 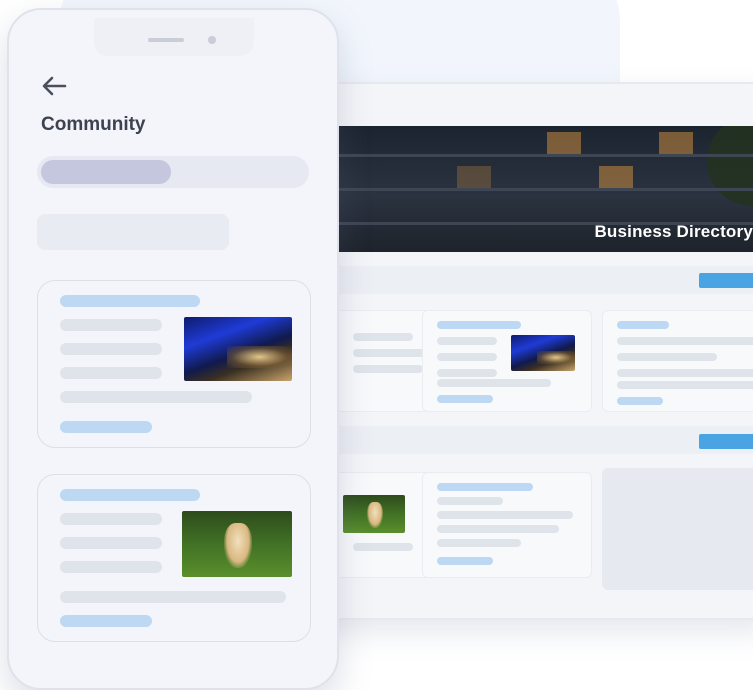 I want to click on segmented-tabs, so click(x=173, y=172).